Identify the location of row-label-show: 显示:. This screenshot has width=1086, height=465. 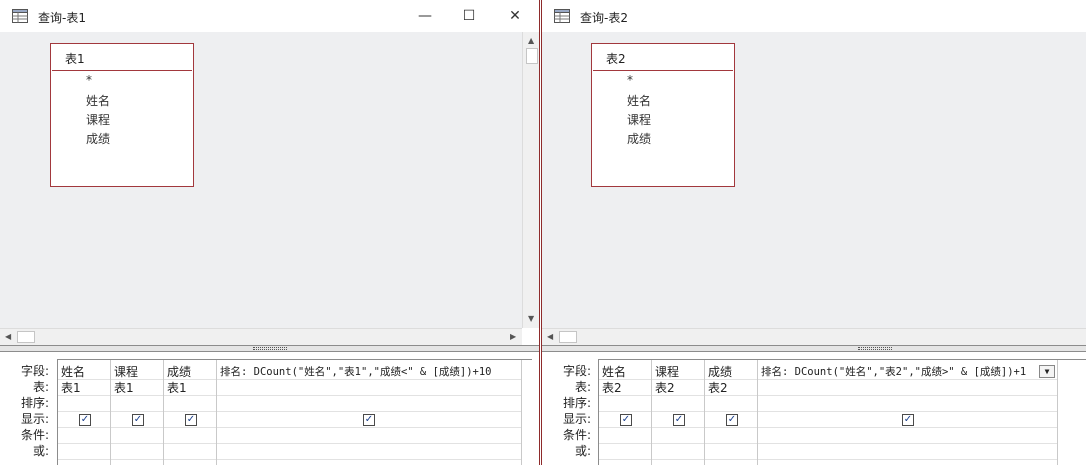
(576, 419).